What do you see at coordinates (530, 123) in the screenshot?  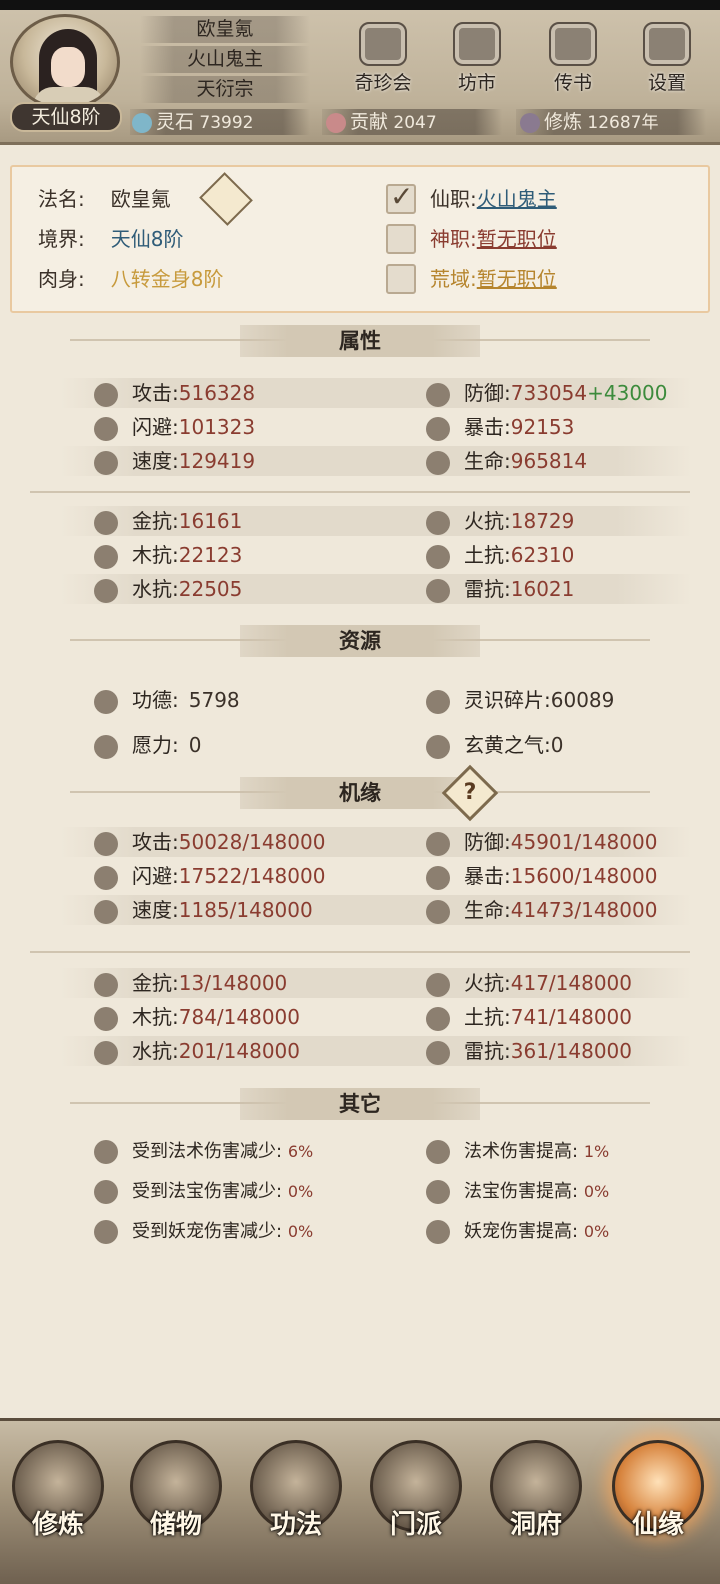 I see `cultivation-icon` at bounding box center [530, 123].